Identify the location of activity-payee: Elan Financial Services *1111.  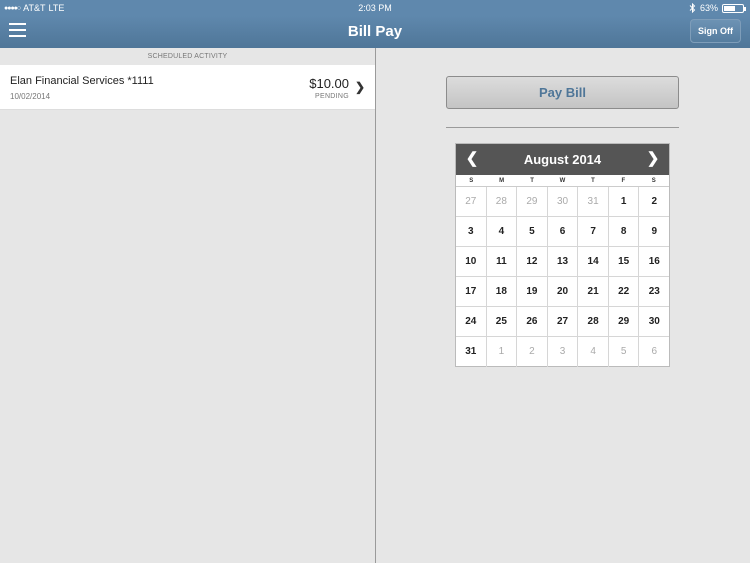
(82, 81).